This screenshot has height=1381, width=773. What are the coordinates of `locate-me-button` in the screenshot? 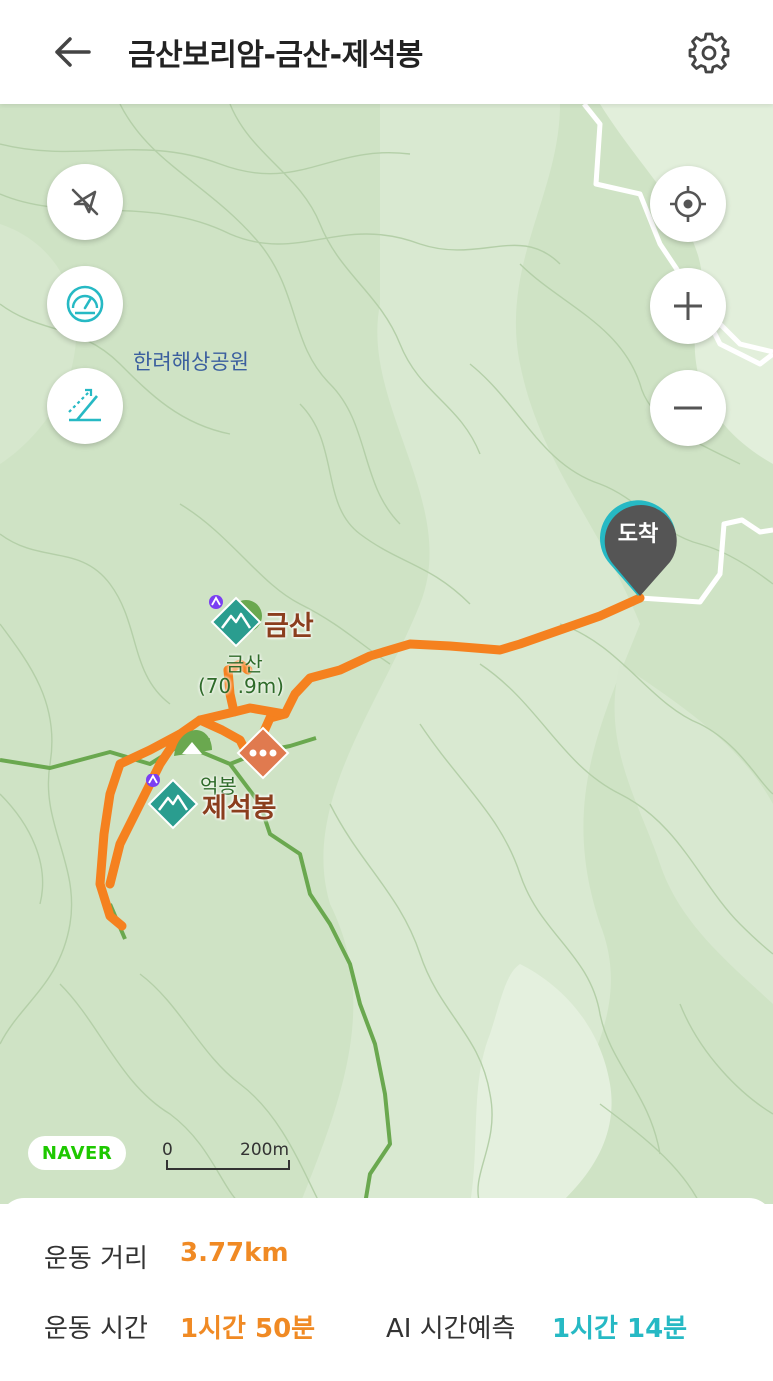 It's located at (688, 204).